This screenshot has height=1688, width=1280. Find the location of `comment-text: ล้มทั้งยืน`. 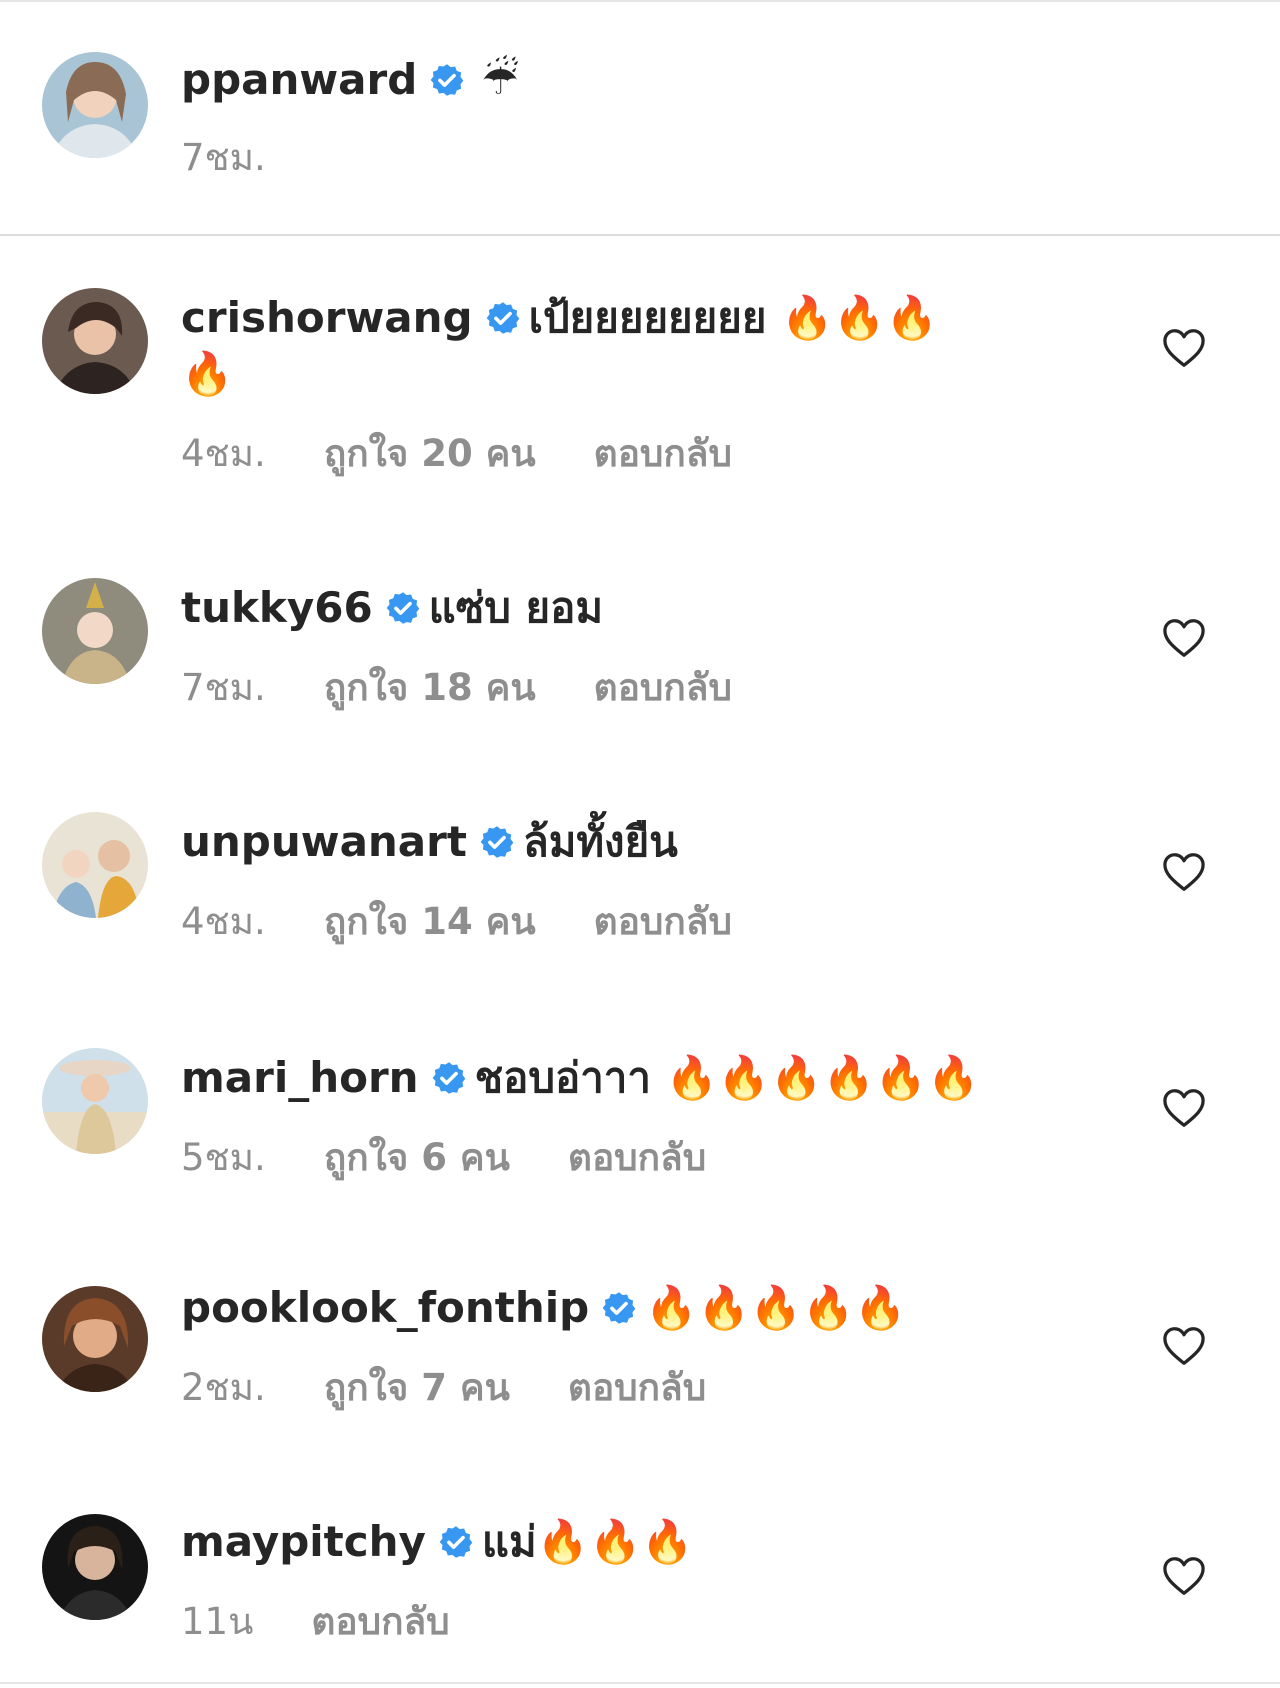

comment-text: ล้มทั้งยืน is located at coordinates (600, 841).